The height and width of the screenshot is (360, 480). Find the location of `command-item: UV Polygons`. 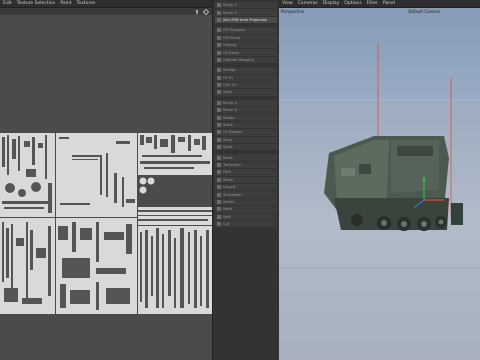

command-item: UV Polygons is located at coordinates (246, 30).